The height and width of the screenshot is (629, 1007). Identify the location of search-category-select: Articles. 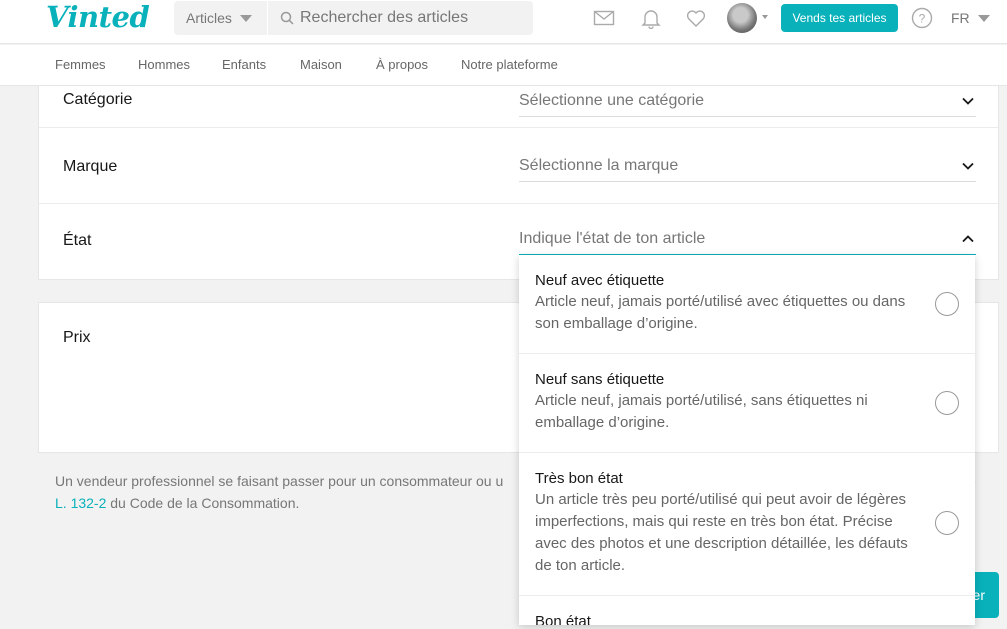
(221, 18).